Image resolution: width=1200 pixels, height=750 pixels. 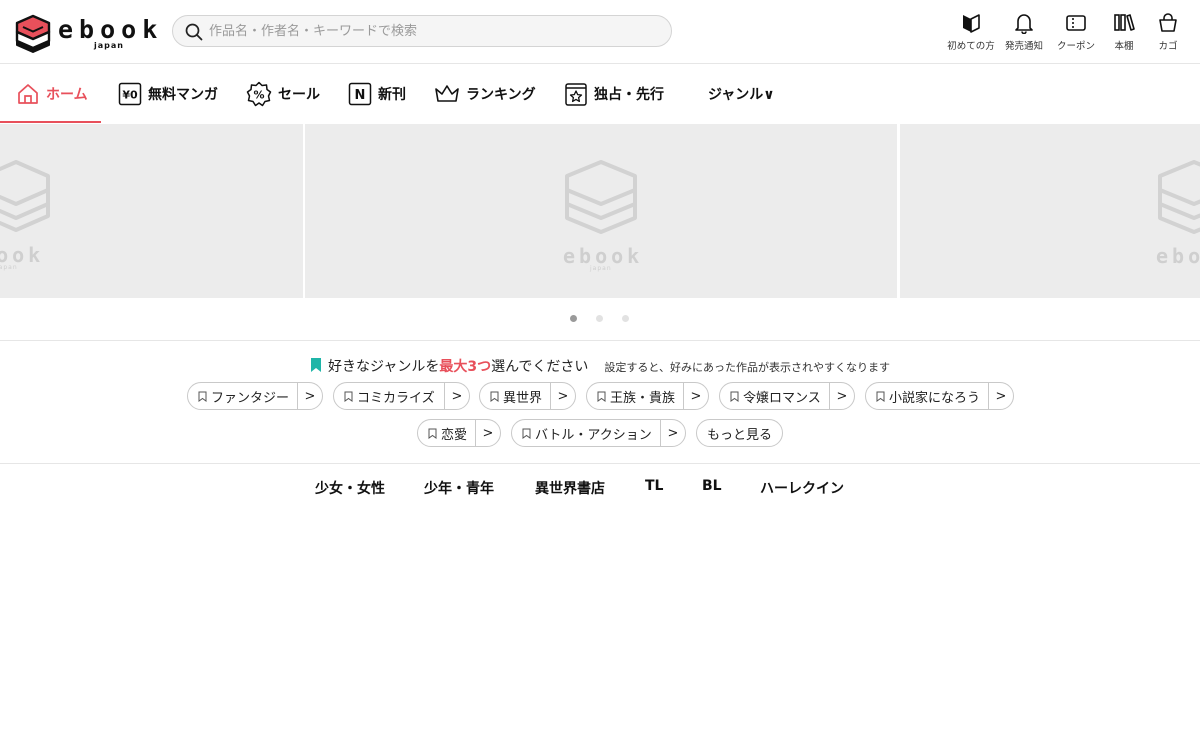 I want to click on genre-chip-select: ファンタジー, so click(x=242, y=396).